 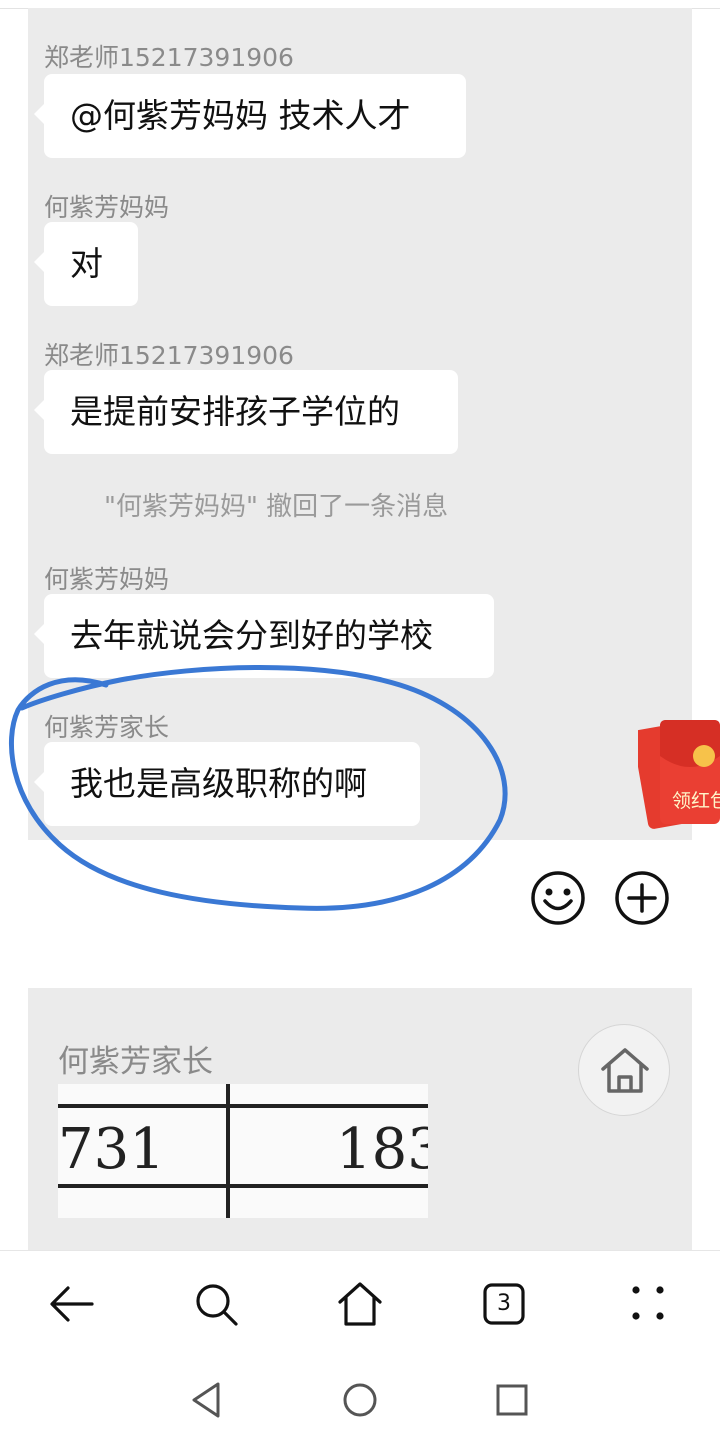 I want to click on plus-icon, so click(x=642, y=898).